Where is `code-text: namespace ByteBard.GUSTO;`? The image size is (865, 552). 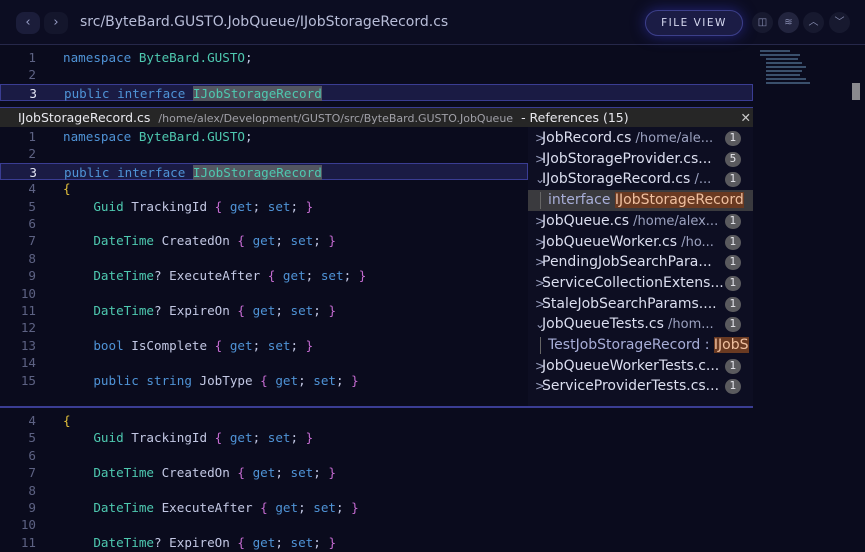
code-text: namespace ByteBard.GUSTO; is located at coordinates (158, 136).